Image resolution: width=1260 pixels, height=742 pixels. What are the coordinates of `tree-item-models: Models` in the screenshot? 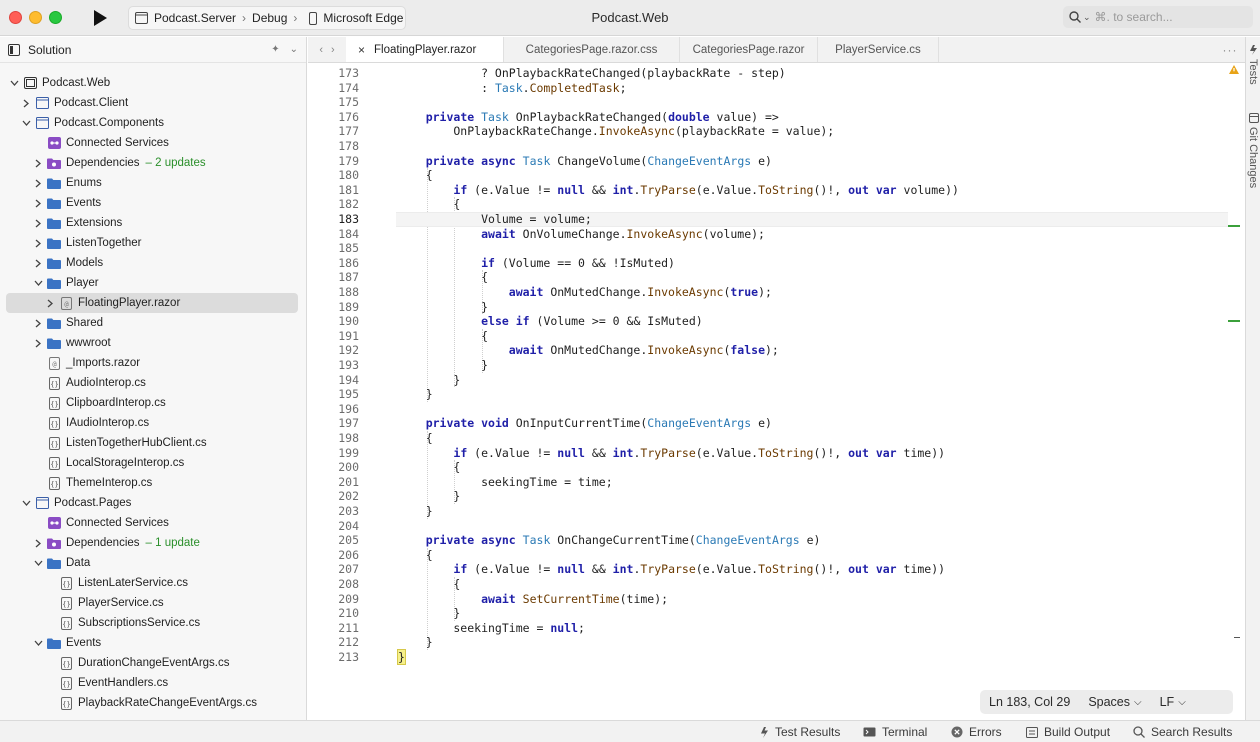 It's located at (152, 263).